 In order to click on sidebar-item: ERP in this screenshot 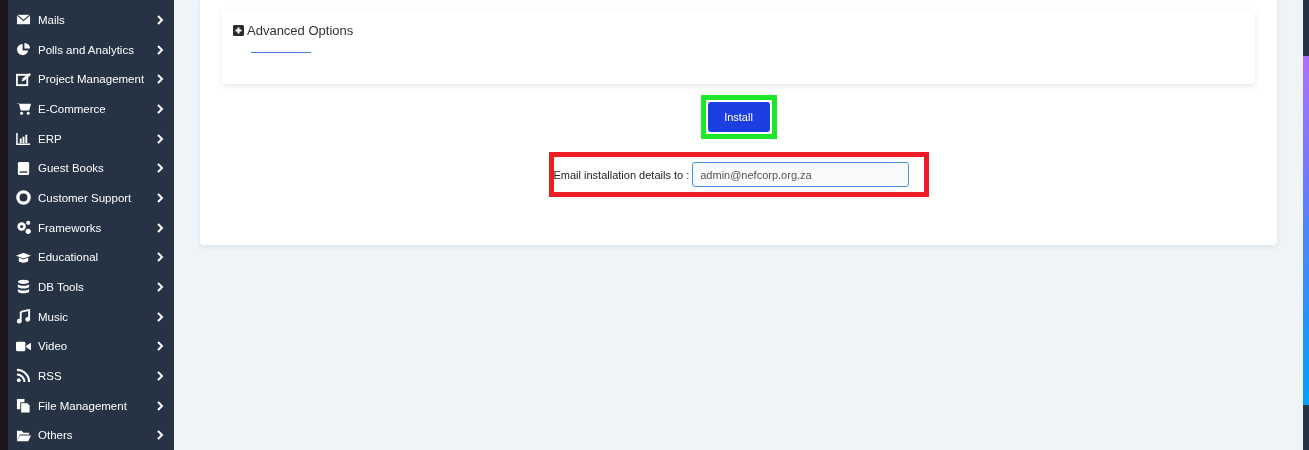, I will do `click(91, 138)`.